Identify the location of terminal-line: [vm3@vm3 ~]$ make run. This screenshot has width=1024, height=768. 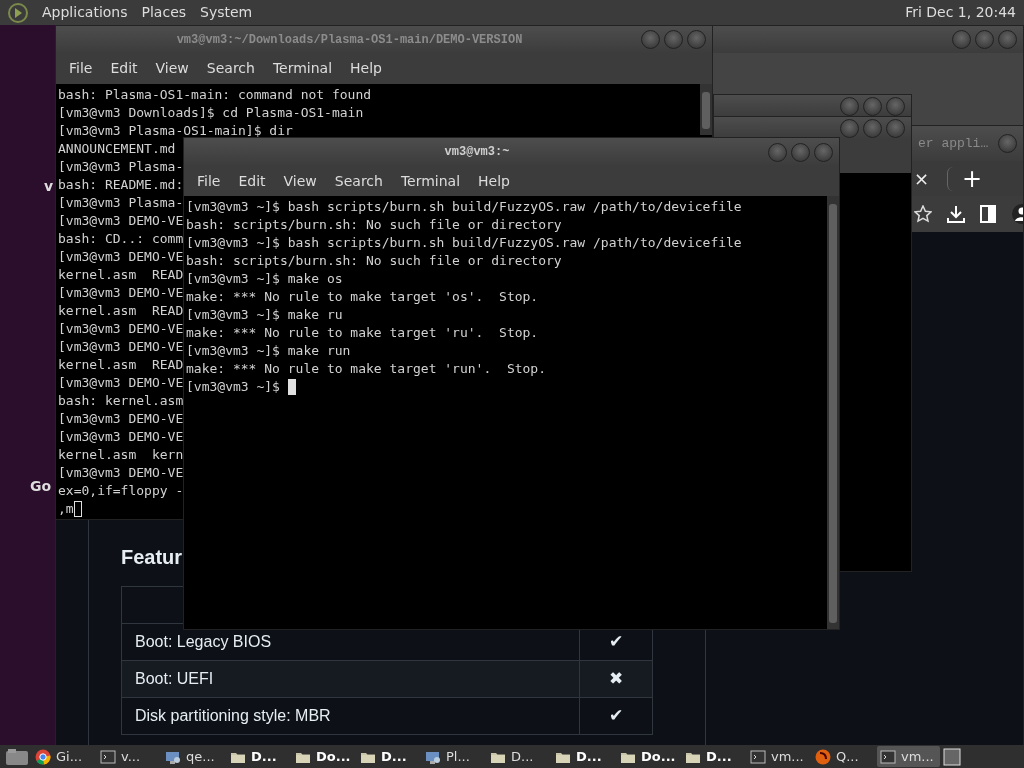
(268, 351).